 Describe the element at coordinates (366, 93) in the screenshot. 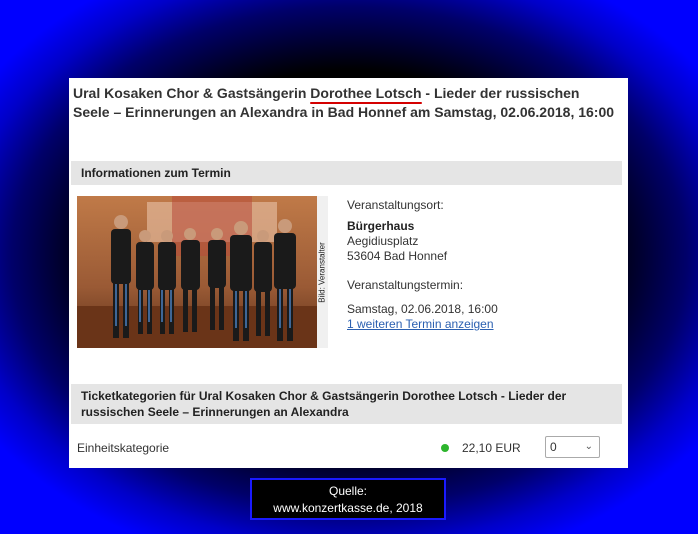

I see `title-highlight: Dorothee Lotsch` at that location.